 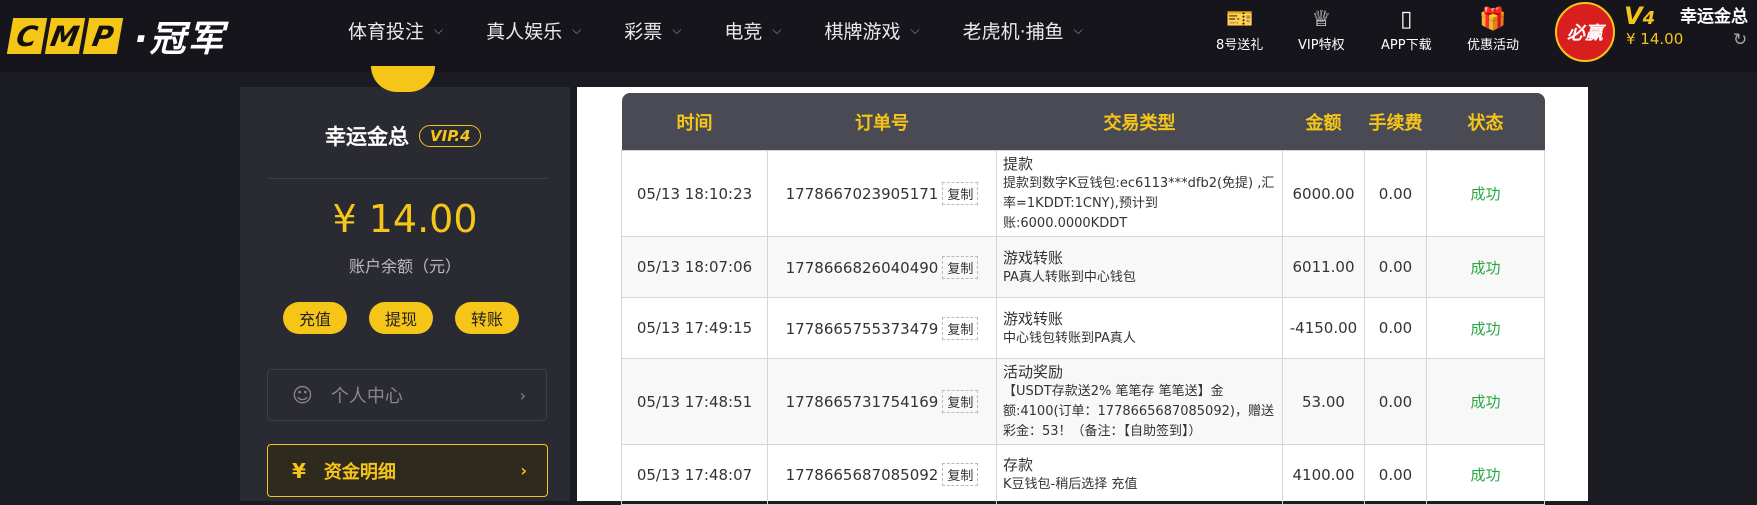 I want to click on nav-label: 真人娱乐, so click(x=524, y=31).